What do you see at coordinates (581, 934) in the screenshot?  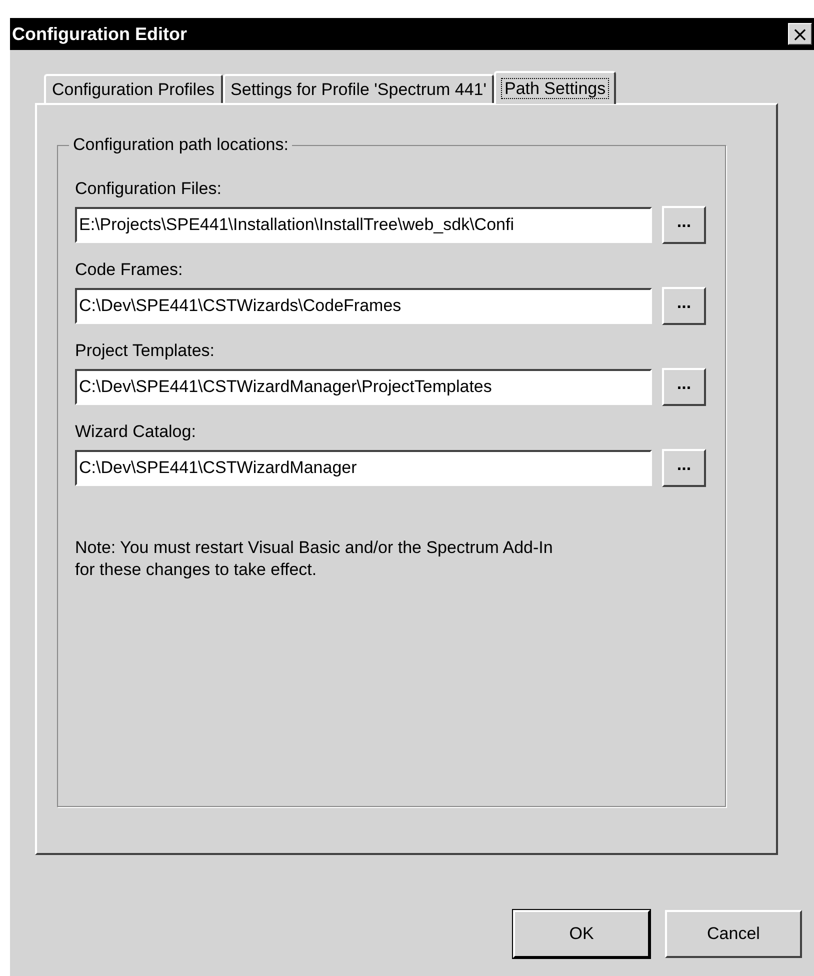 I see `dialog-button: OK` at bounding box center [581, 934].